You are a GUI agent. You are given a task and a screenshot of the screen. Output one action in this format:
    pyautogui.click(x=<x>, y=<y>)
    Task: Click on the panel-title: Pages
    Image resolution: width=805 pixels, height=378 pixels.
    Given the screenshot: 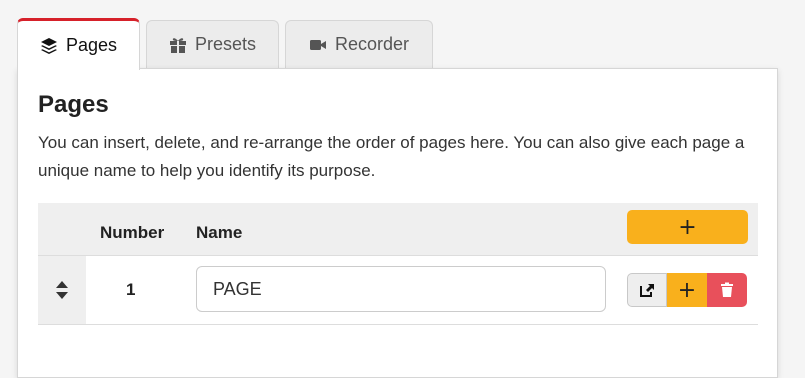 What is the action you would take?
    pyautogui.click(x=73, y=104)
    